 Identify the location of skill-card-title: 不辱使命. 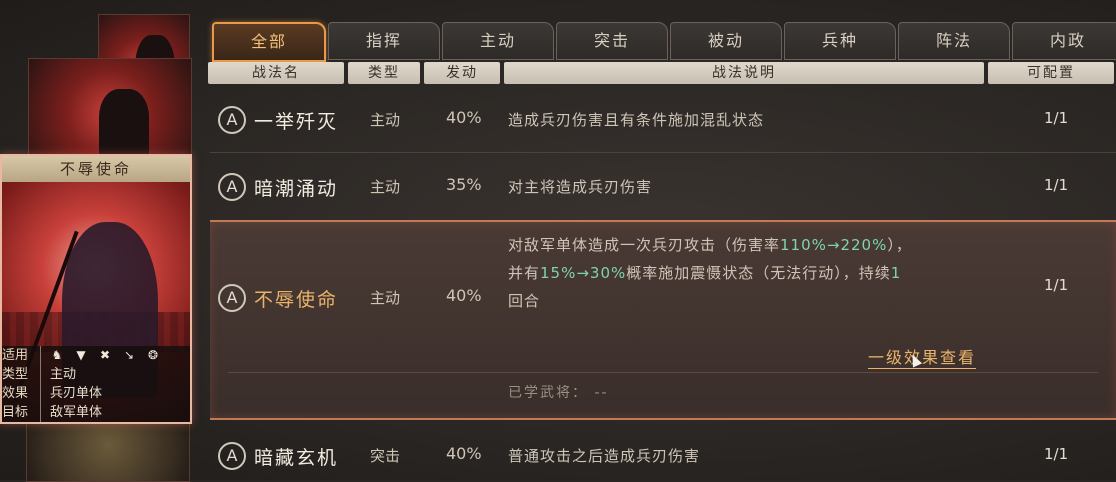
(96, 169).